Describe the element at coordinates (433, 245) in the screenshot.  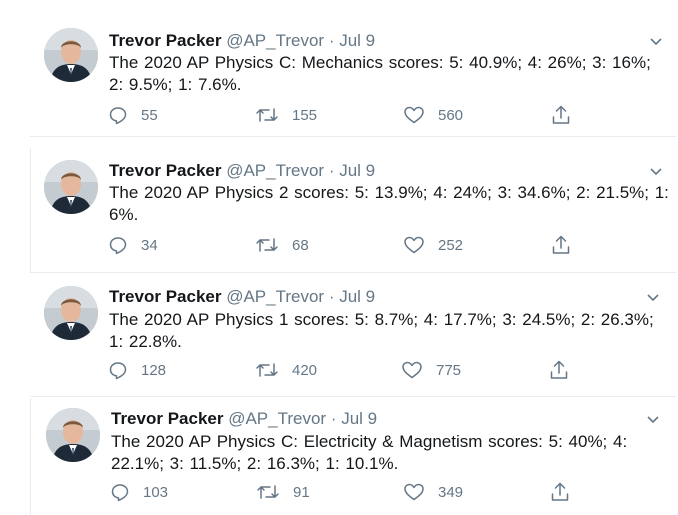
I see `like-button: 252` at that location.